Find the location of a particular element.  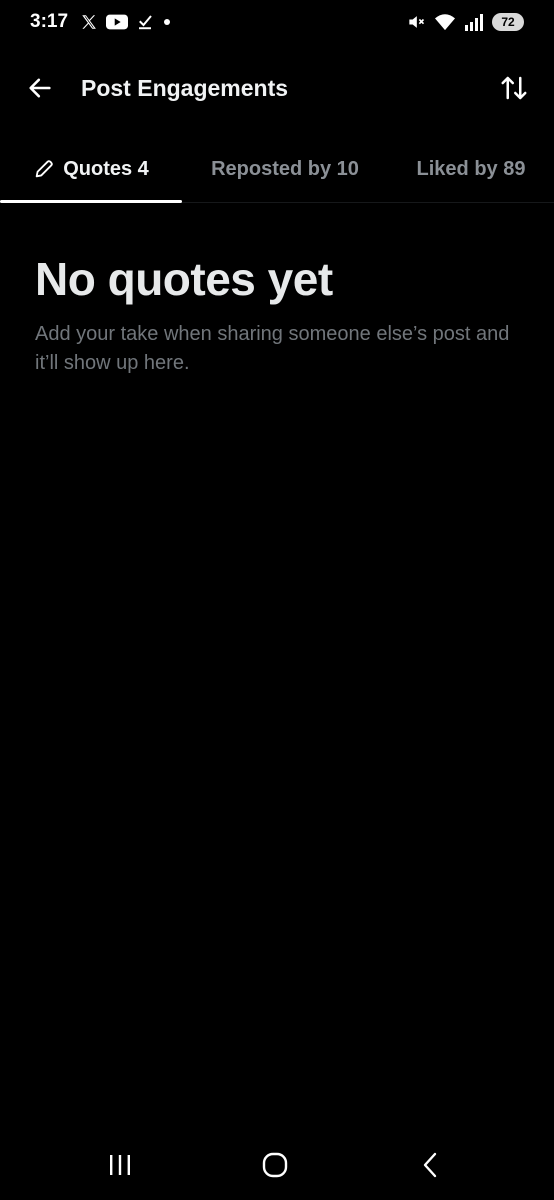

tab-liked-by: Liked by 89 is located at coordinates (471, 169).